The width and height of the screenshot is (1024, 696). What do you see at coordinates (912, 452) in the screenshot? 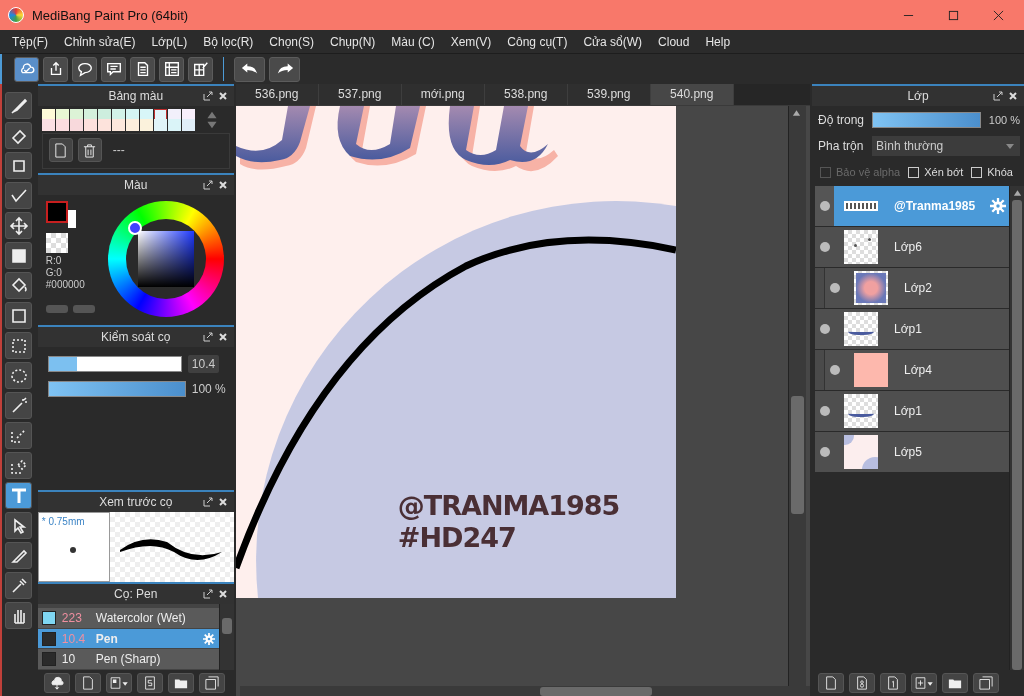
I see `layer-item: Lớp5` at bounding box center [912, 452].